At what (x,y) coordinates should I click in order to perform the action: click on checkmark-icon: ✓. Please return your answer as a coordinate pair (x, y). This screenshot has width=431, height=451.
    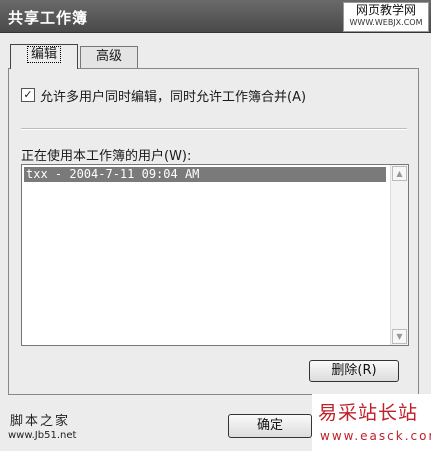
    Looking at the image, I should click on (28, 94).